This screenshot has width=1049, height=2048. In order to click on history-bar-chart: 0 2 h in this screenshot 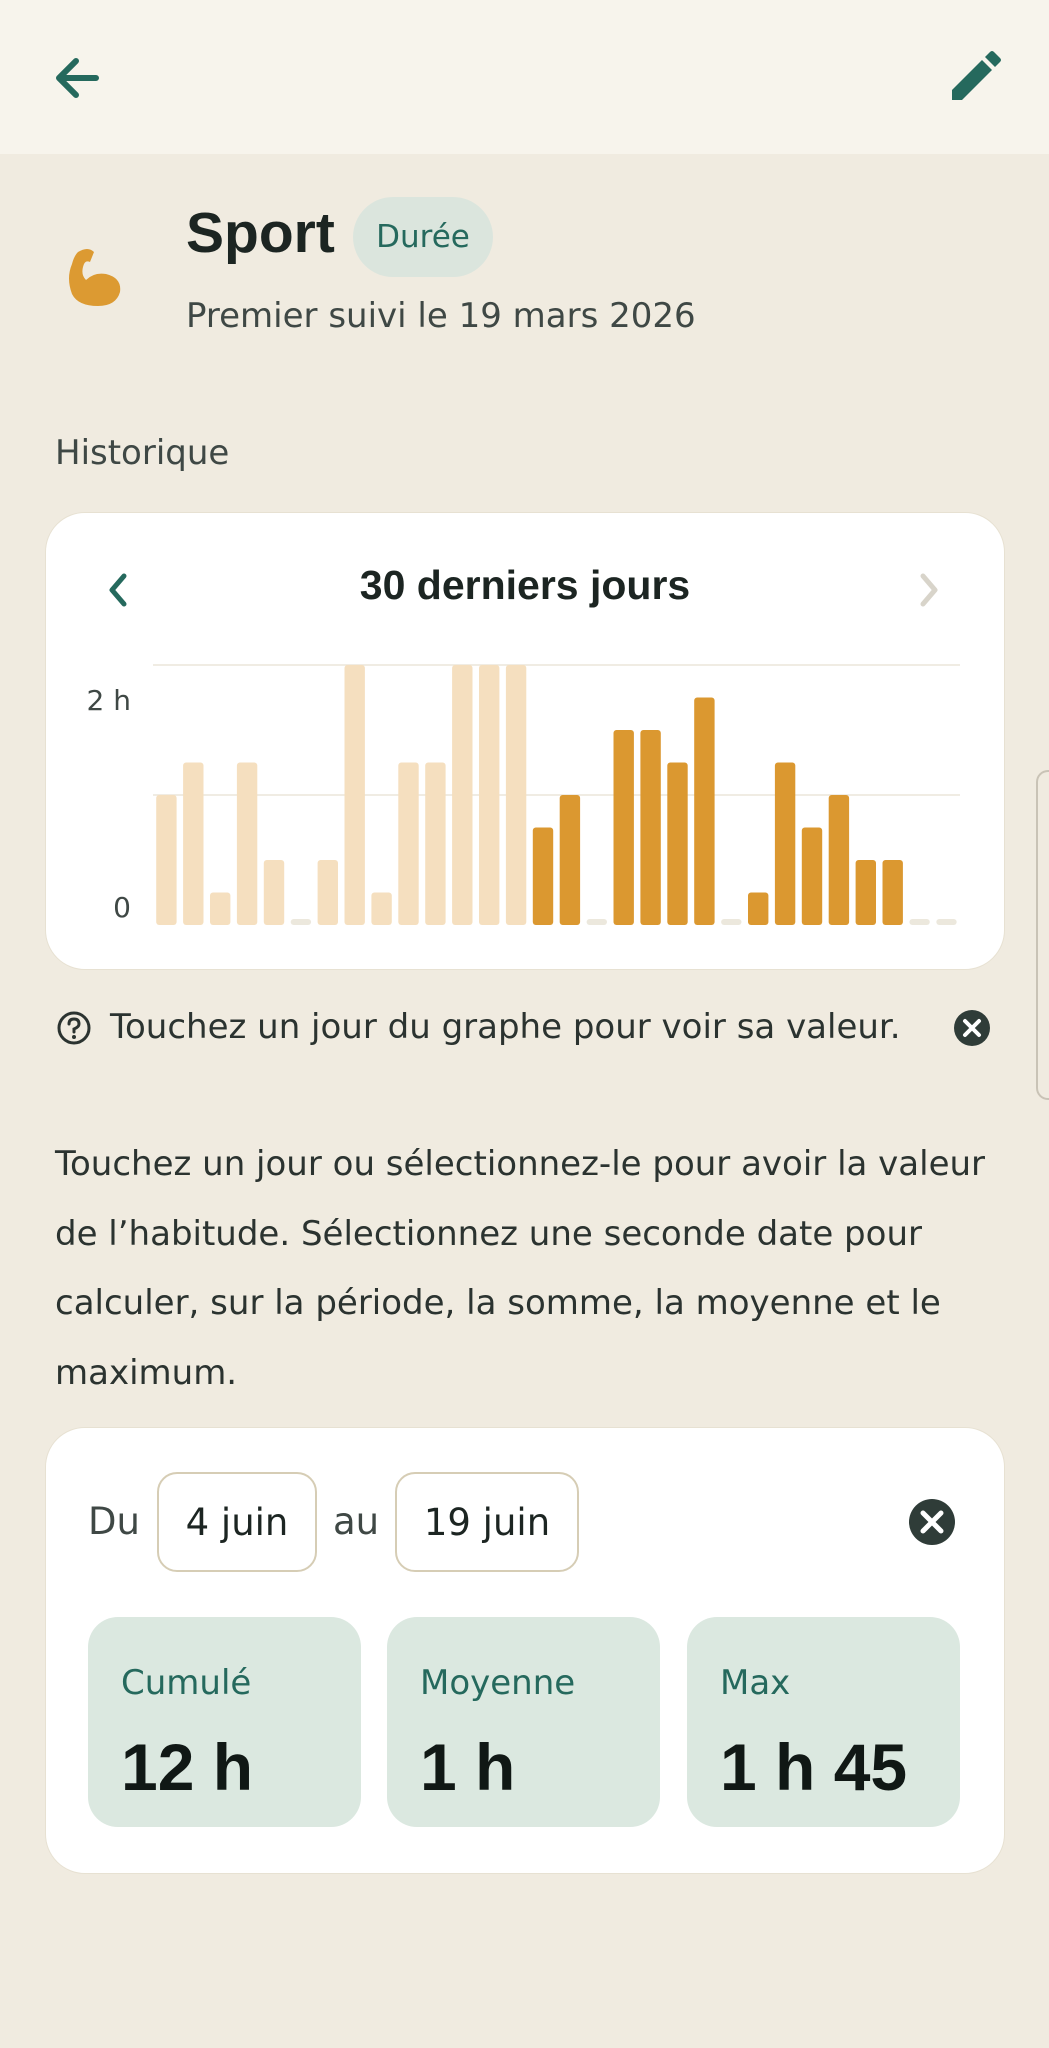, I will do `click(525, 790)`.